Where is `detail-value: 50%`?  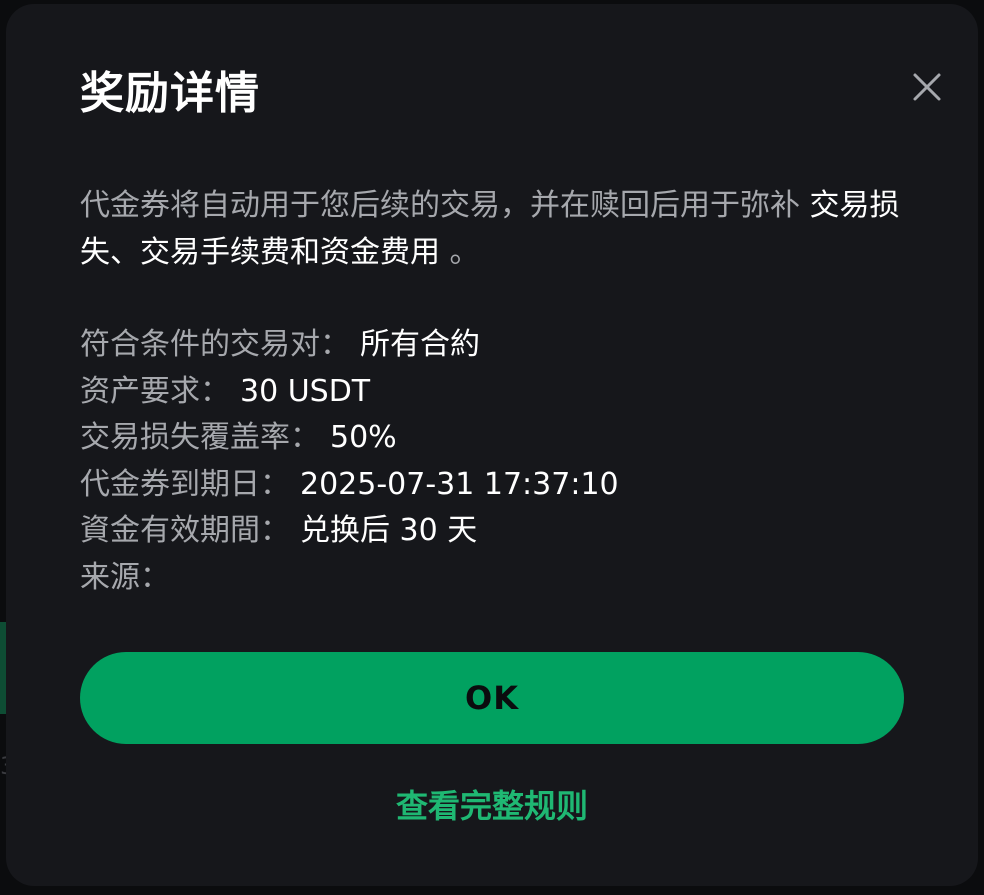 detail-value: 50% is located at coordinates (363, 437).